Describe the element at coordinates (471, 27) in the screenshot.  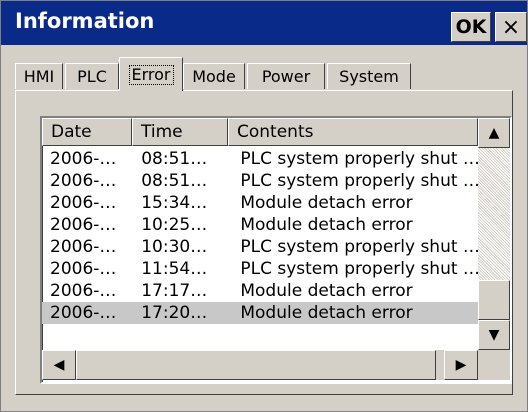
I see `ok-button: OK` at that location.